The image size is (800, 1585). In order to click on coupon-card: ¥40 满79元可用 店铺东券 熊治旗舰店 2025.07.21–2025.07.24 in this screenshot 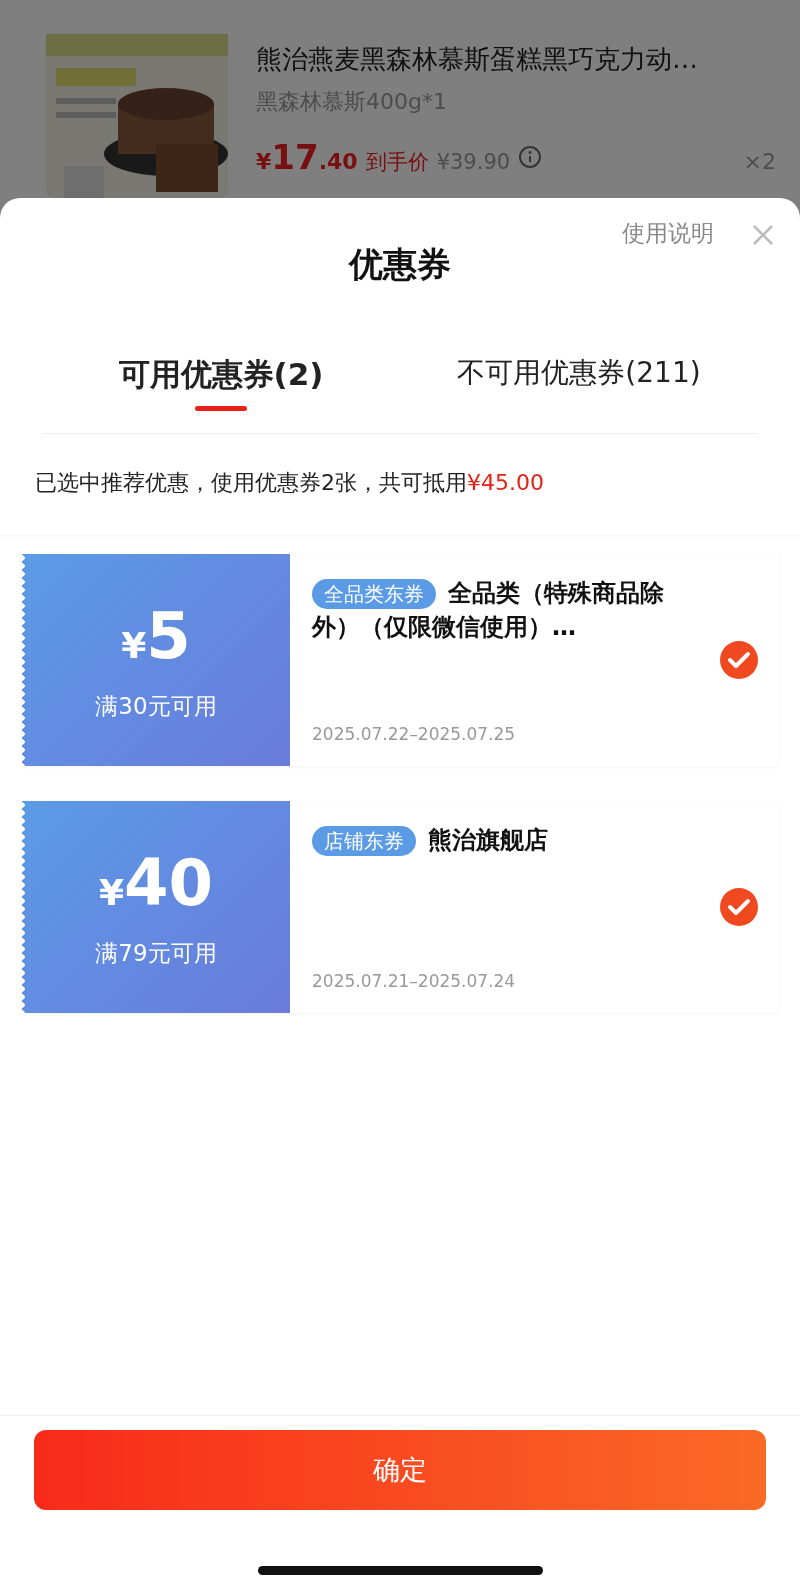, I will do `click(400, 907)`.